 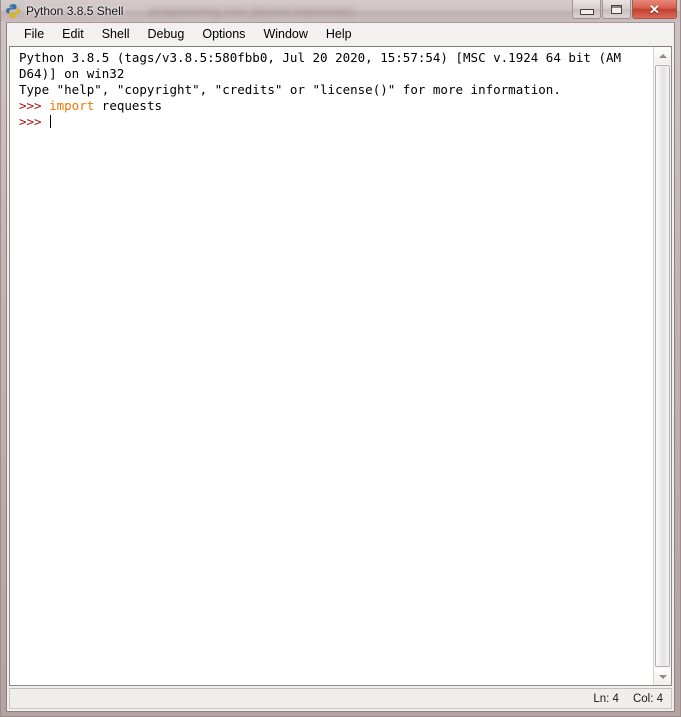 I want to click on minimize-button, so click(x=586, y=9).